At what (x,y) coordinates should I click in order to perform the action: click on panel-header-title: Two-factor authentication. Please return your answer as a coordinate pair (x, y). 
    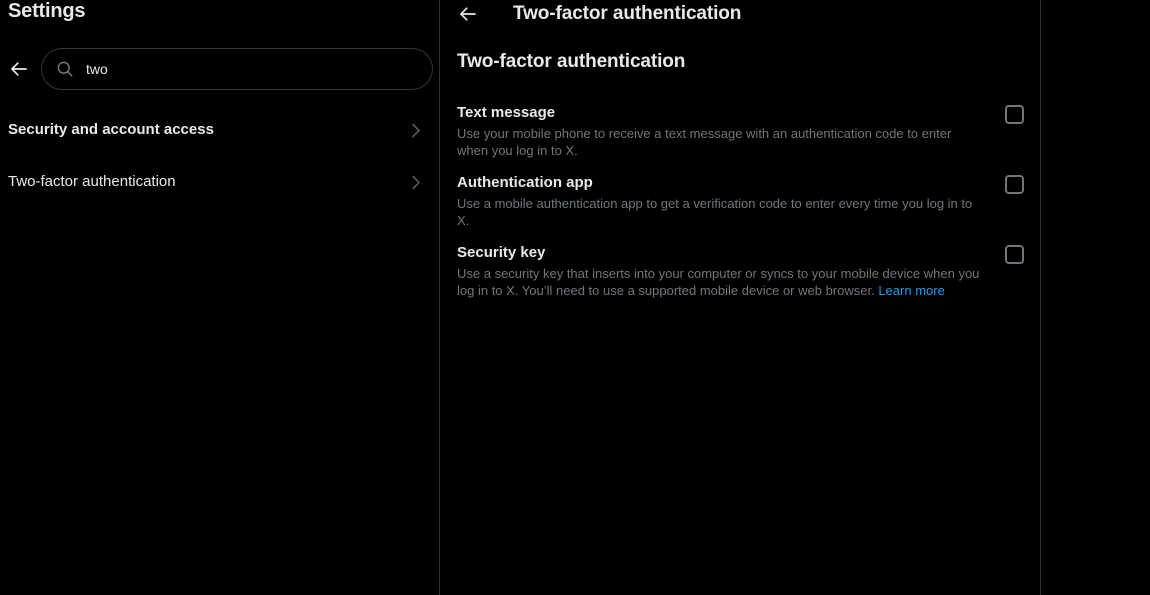
    Looking at the image, I should click on (627, 13).